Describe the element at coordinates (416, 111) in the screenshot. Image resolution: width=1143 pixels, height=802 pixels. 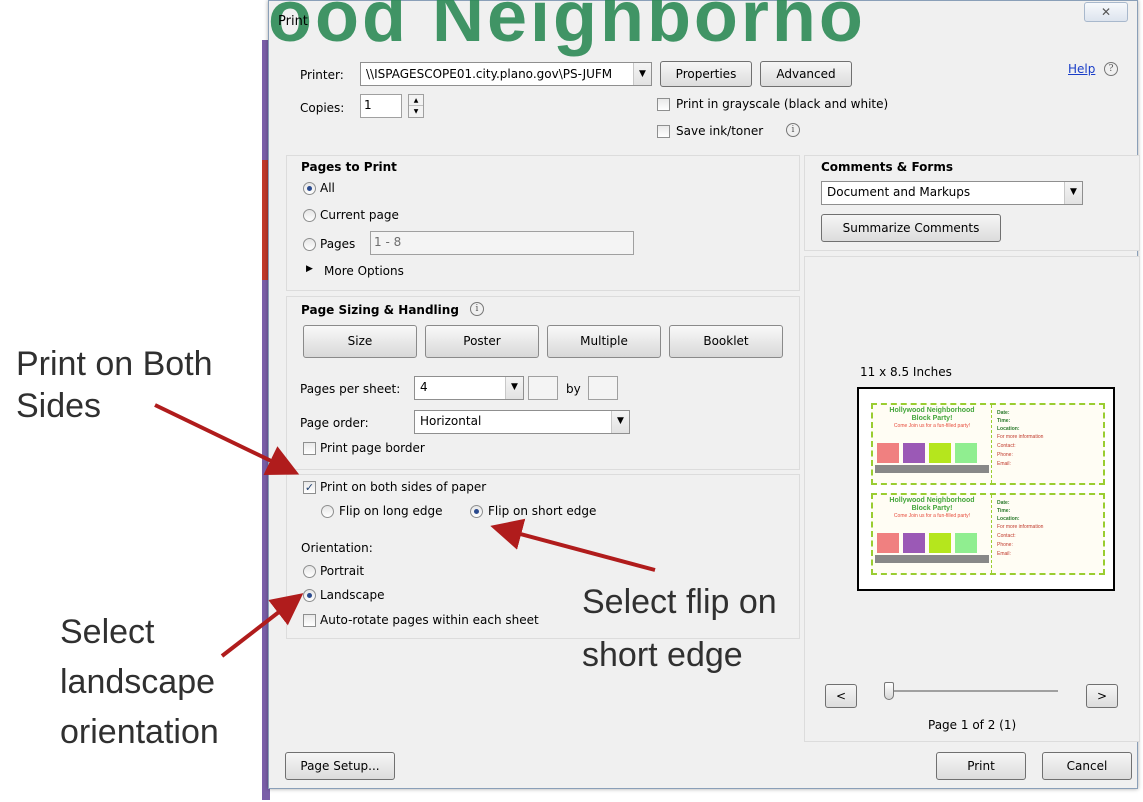
I see `stepper-down-icon: ▼` at that location.